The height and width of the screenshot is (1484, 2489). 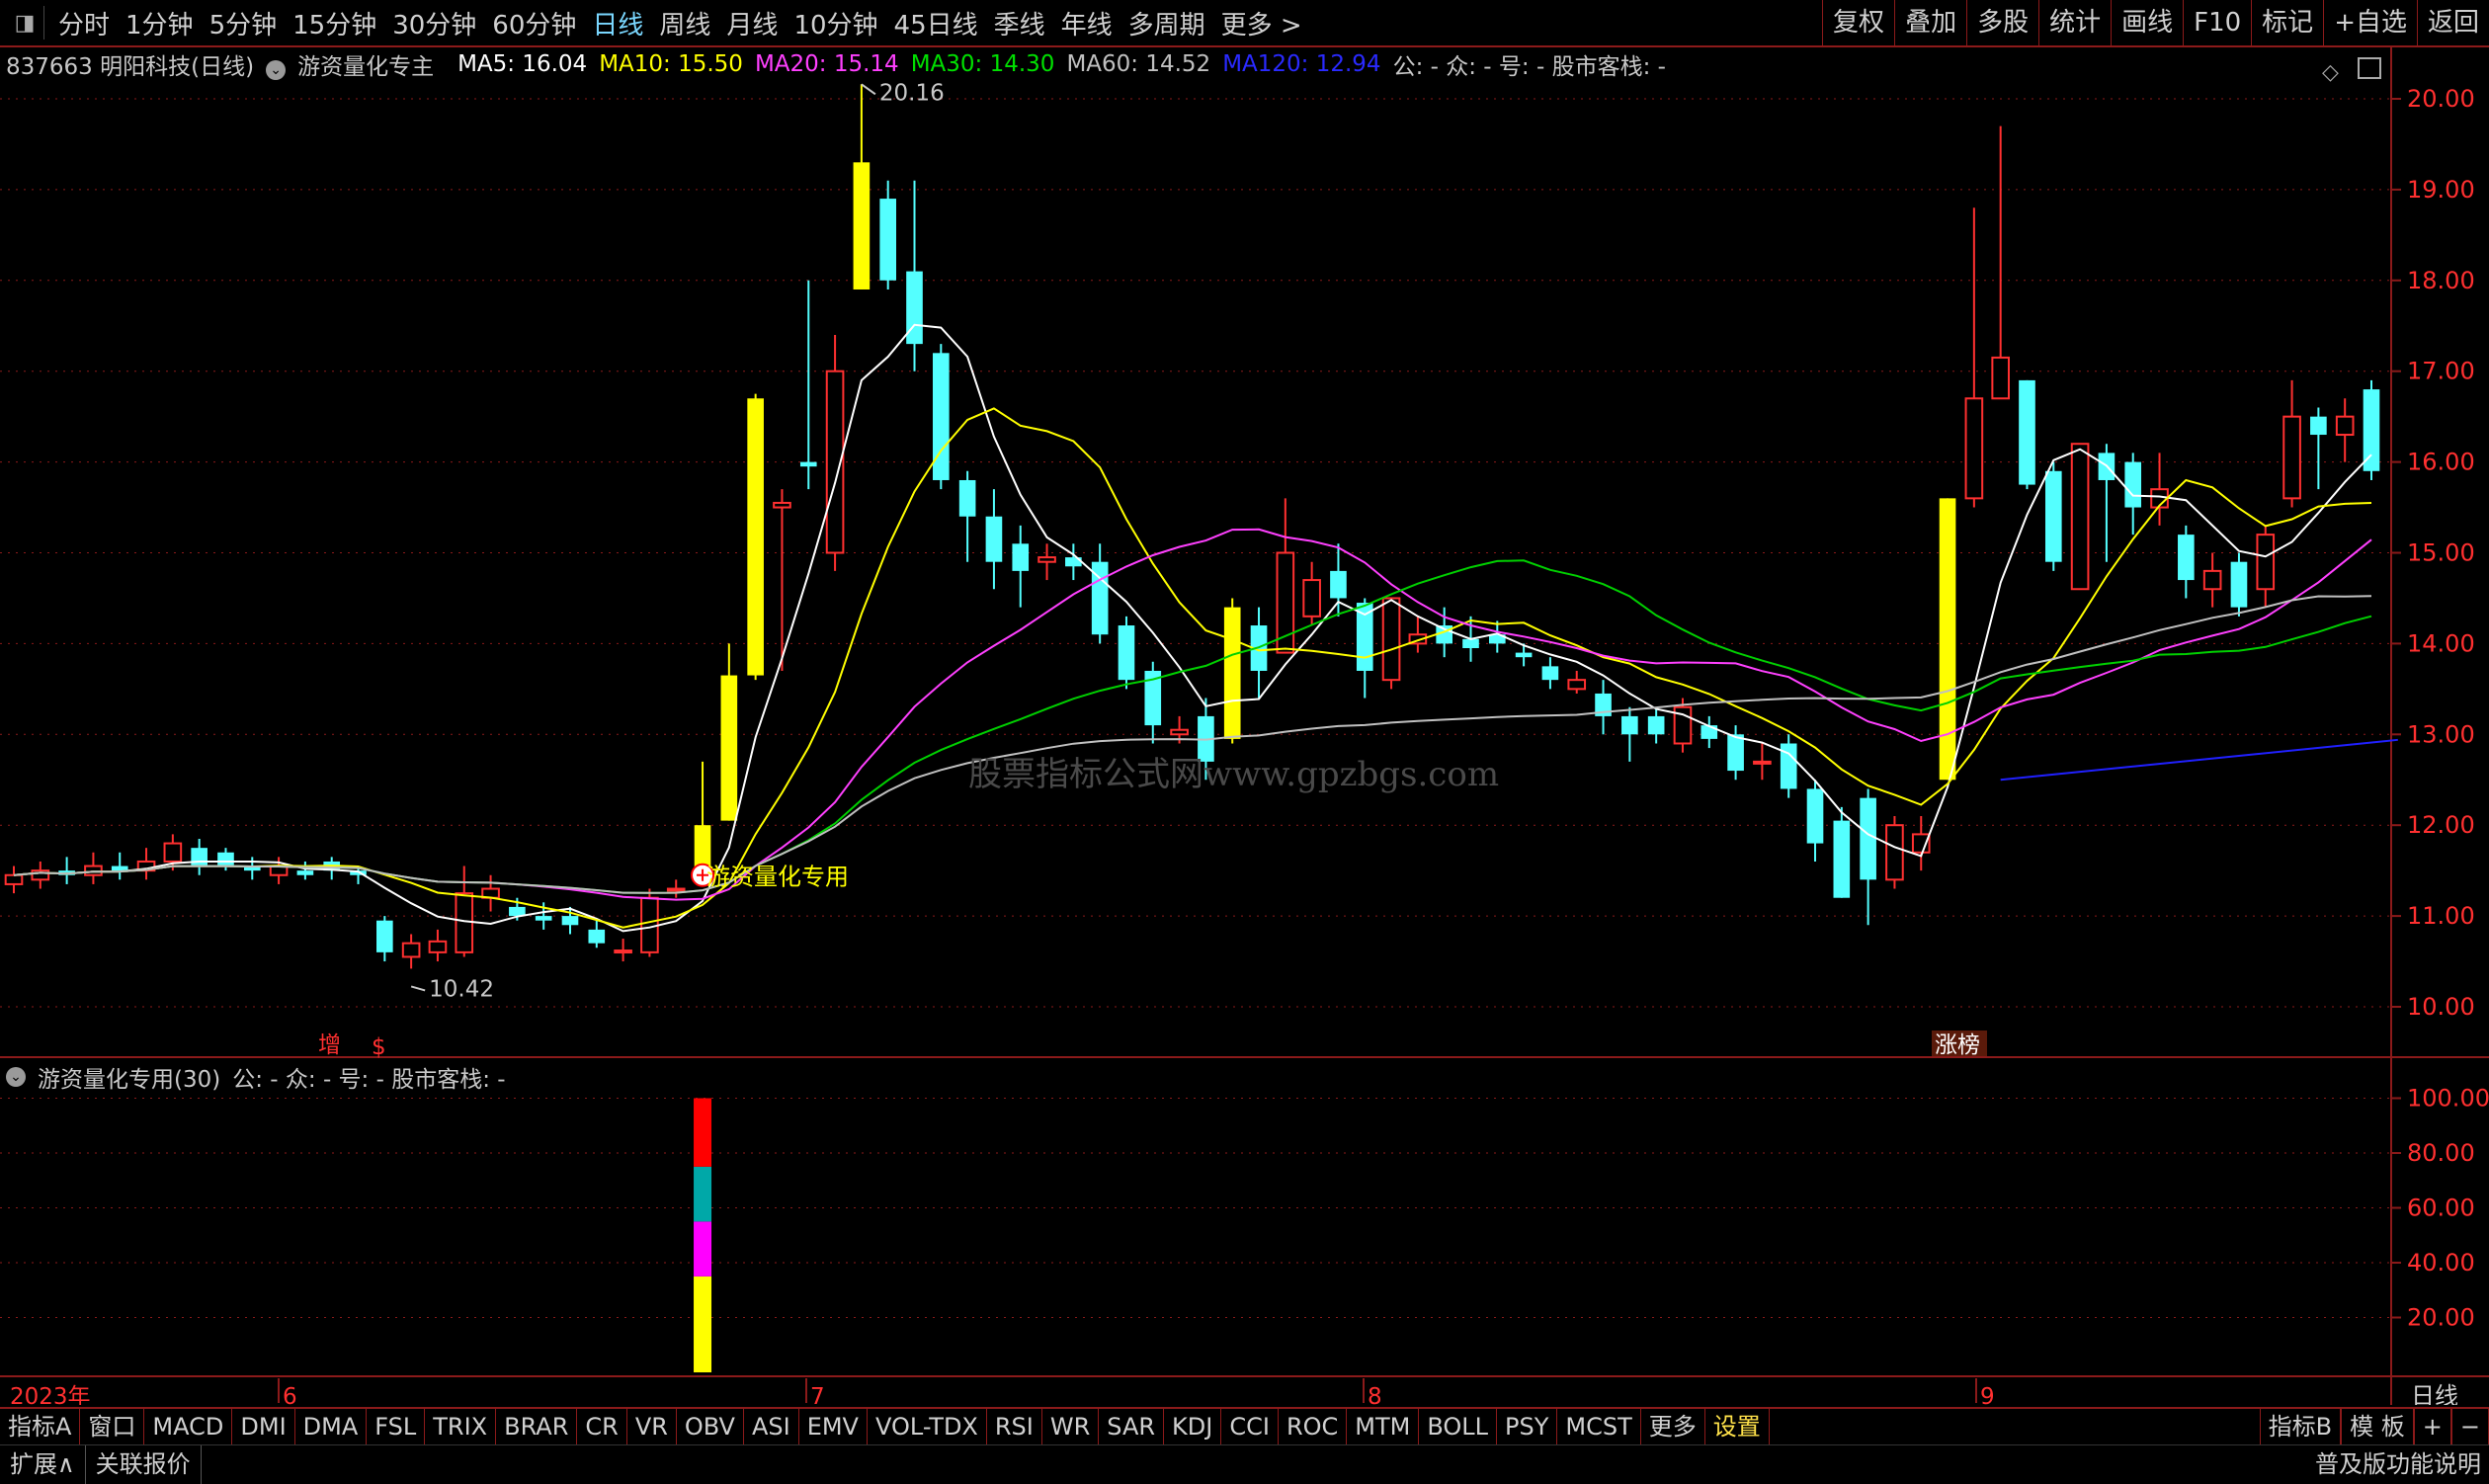 I want to click on stock-name: 837663 明阳科技(日线), so click(x=130, y=64).